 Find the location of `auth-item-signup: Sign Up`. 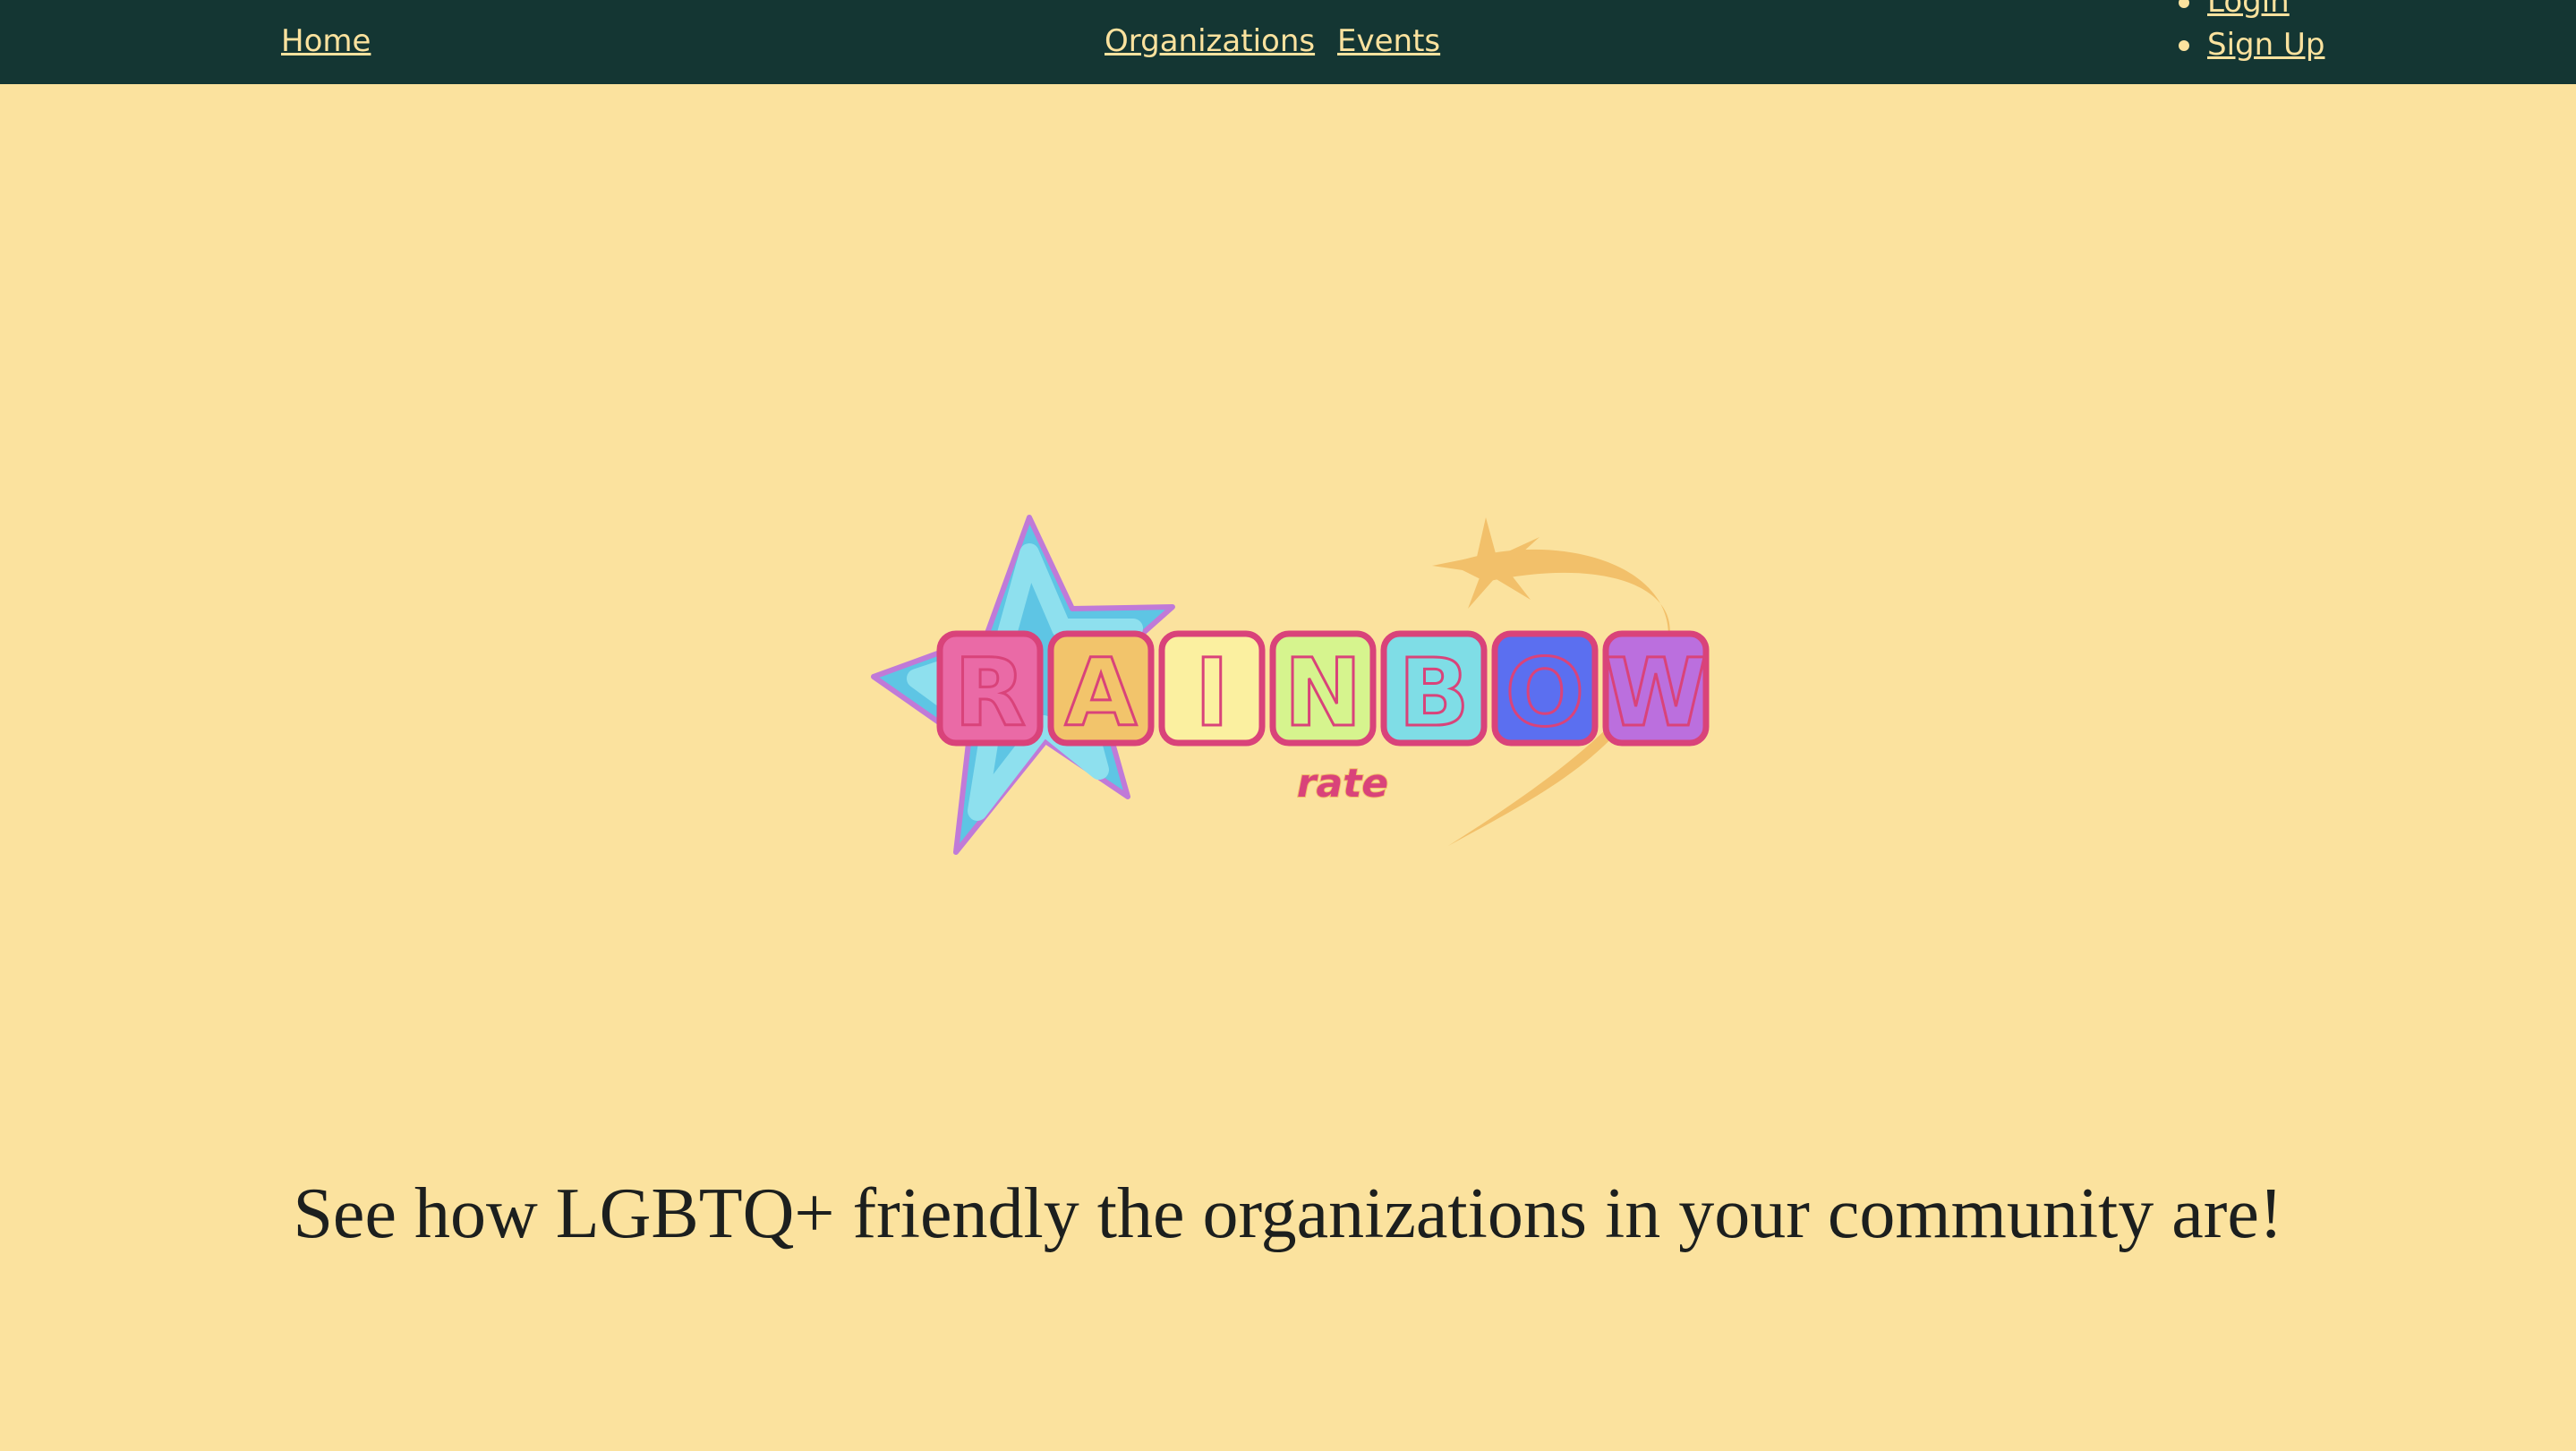

auth-item-signup: Sign Up is located at coordinates (2251, 45).